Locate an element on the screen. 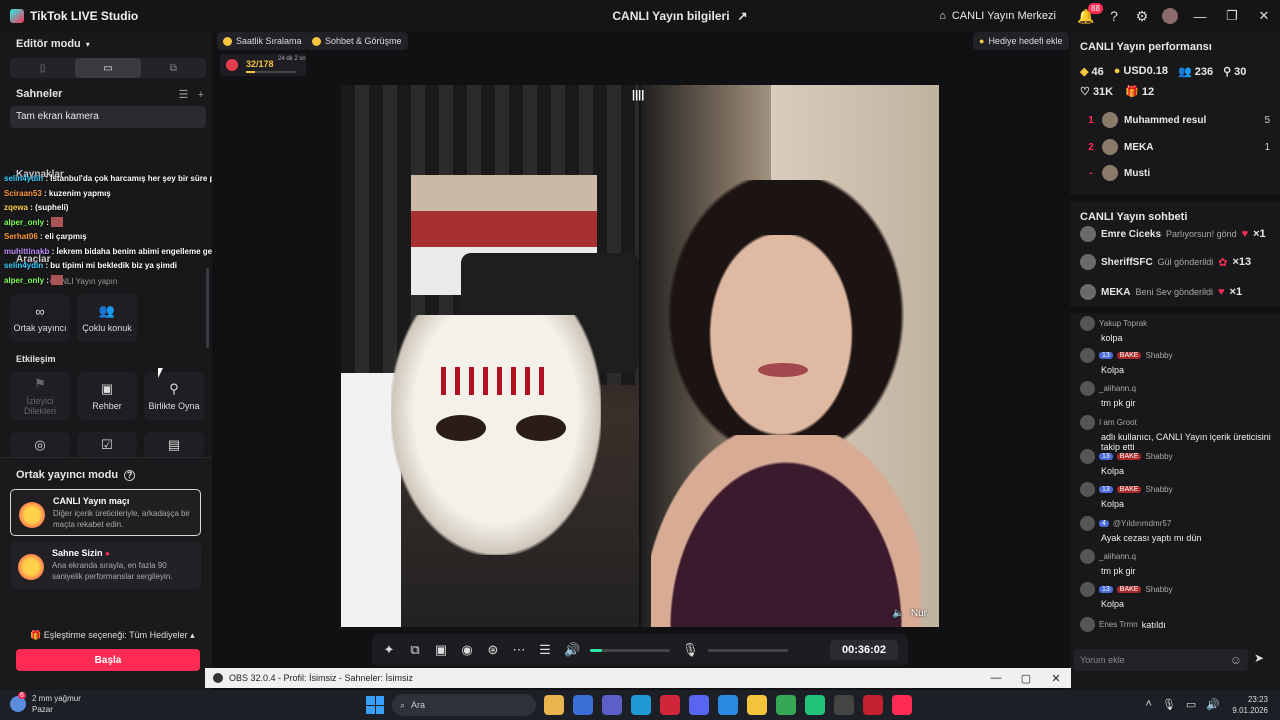 The height and width of the screenshot is (720, 1280). mic-slider is located at coordinates (748, 650).